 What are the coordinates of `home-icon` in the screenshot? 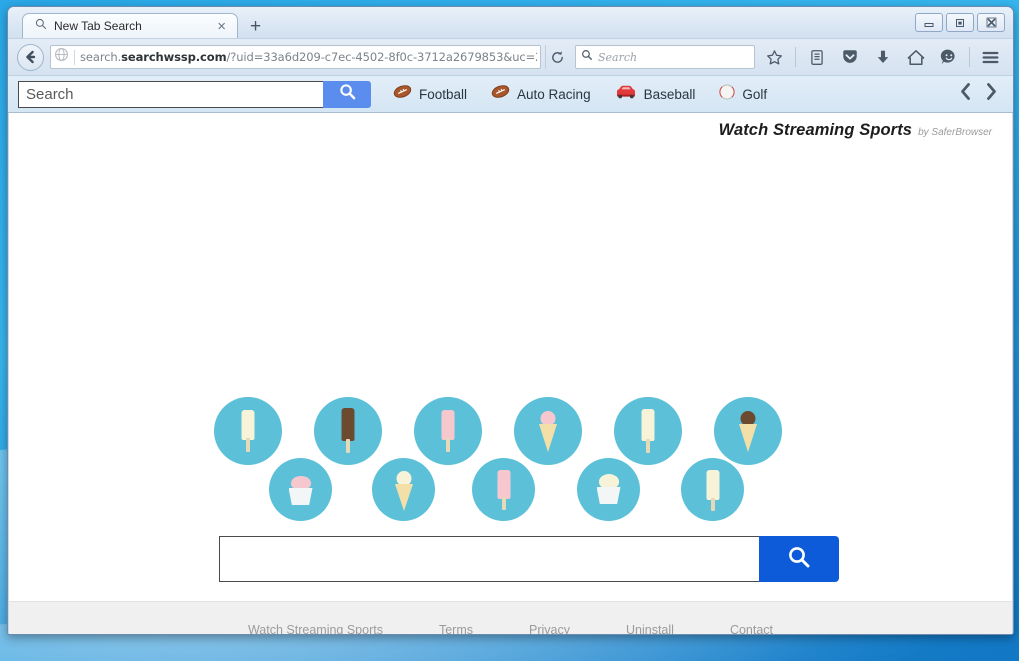 It's located at (915, 57).